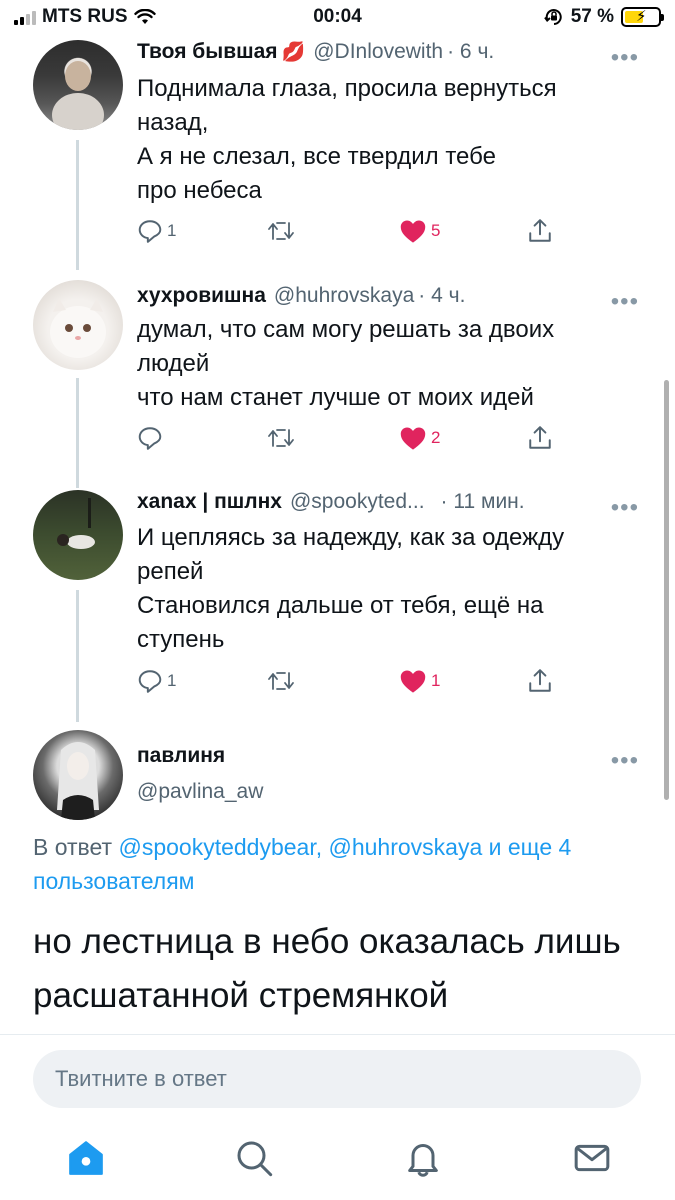  I want to click on notifications-icon, so click(423, 1160).